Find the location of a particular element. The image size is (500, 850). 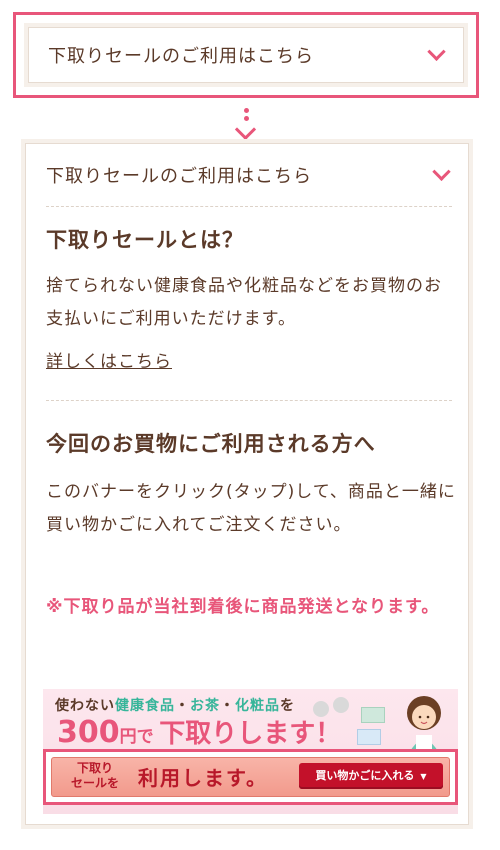

cta-label-small: 下取り セールを is located at coordinates (94, 775).